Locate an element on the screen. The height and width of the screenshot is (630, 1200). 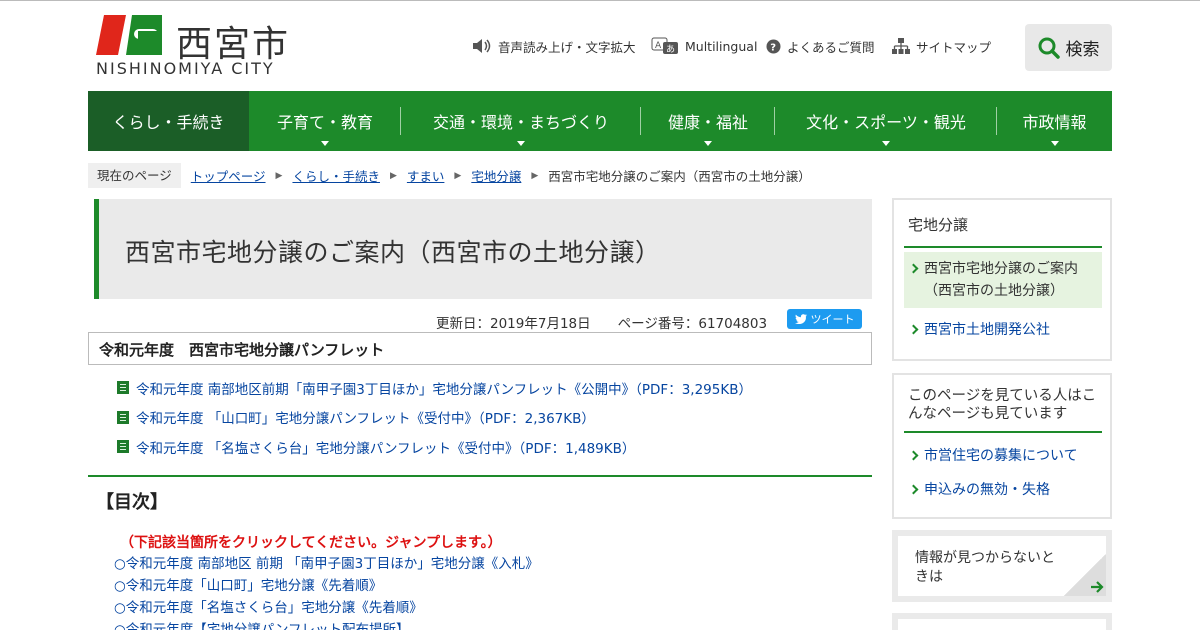
page-meta: 更新日：2019年7月18日 ページ番号：61704803 is located at coordinates (602, 324).